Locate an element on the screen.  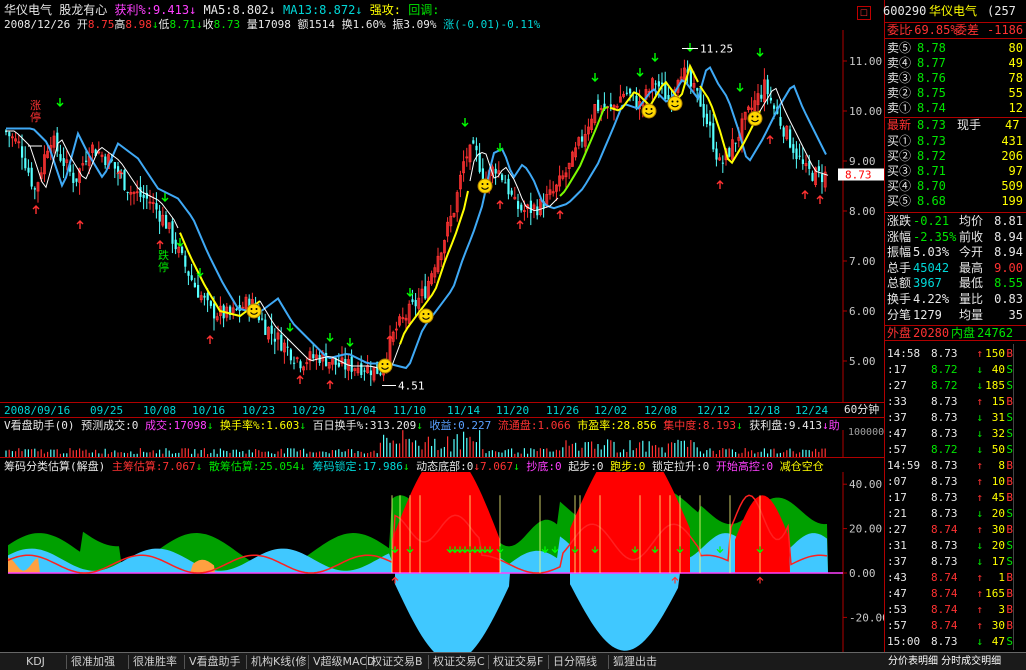
limit-down-label: 跌停 is located at coordinates (163, 261).